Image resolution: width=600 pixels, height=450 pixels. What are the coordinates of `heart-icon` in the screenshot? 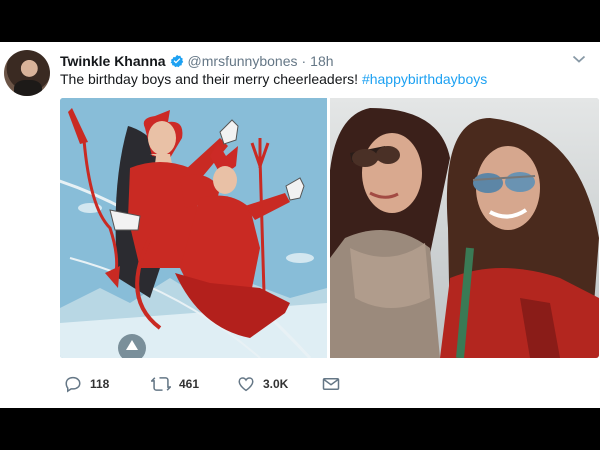 It's located at (246, 384).